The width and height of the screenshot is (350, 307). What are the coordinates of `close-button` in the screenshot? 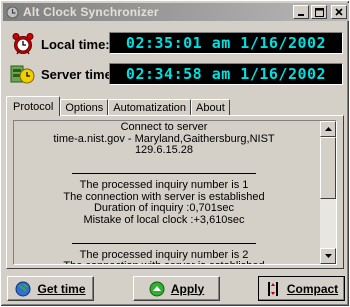 It's located at (339, 12).